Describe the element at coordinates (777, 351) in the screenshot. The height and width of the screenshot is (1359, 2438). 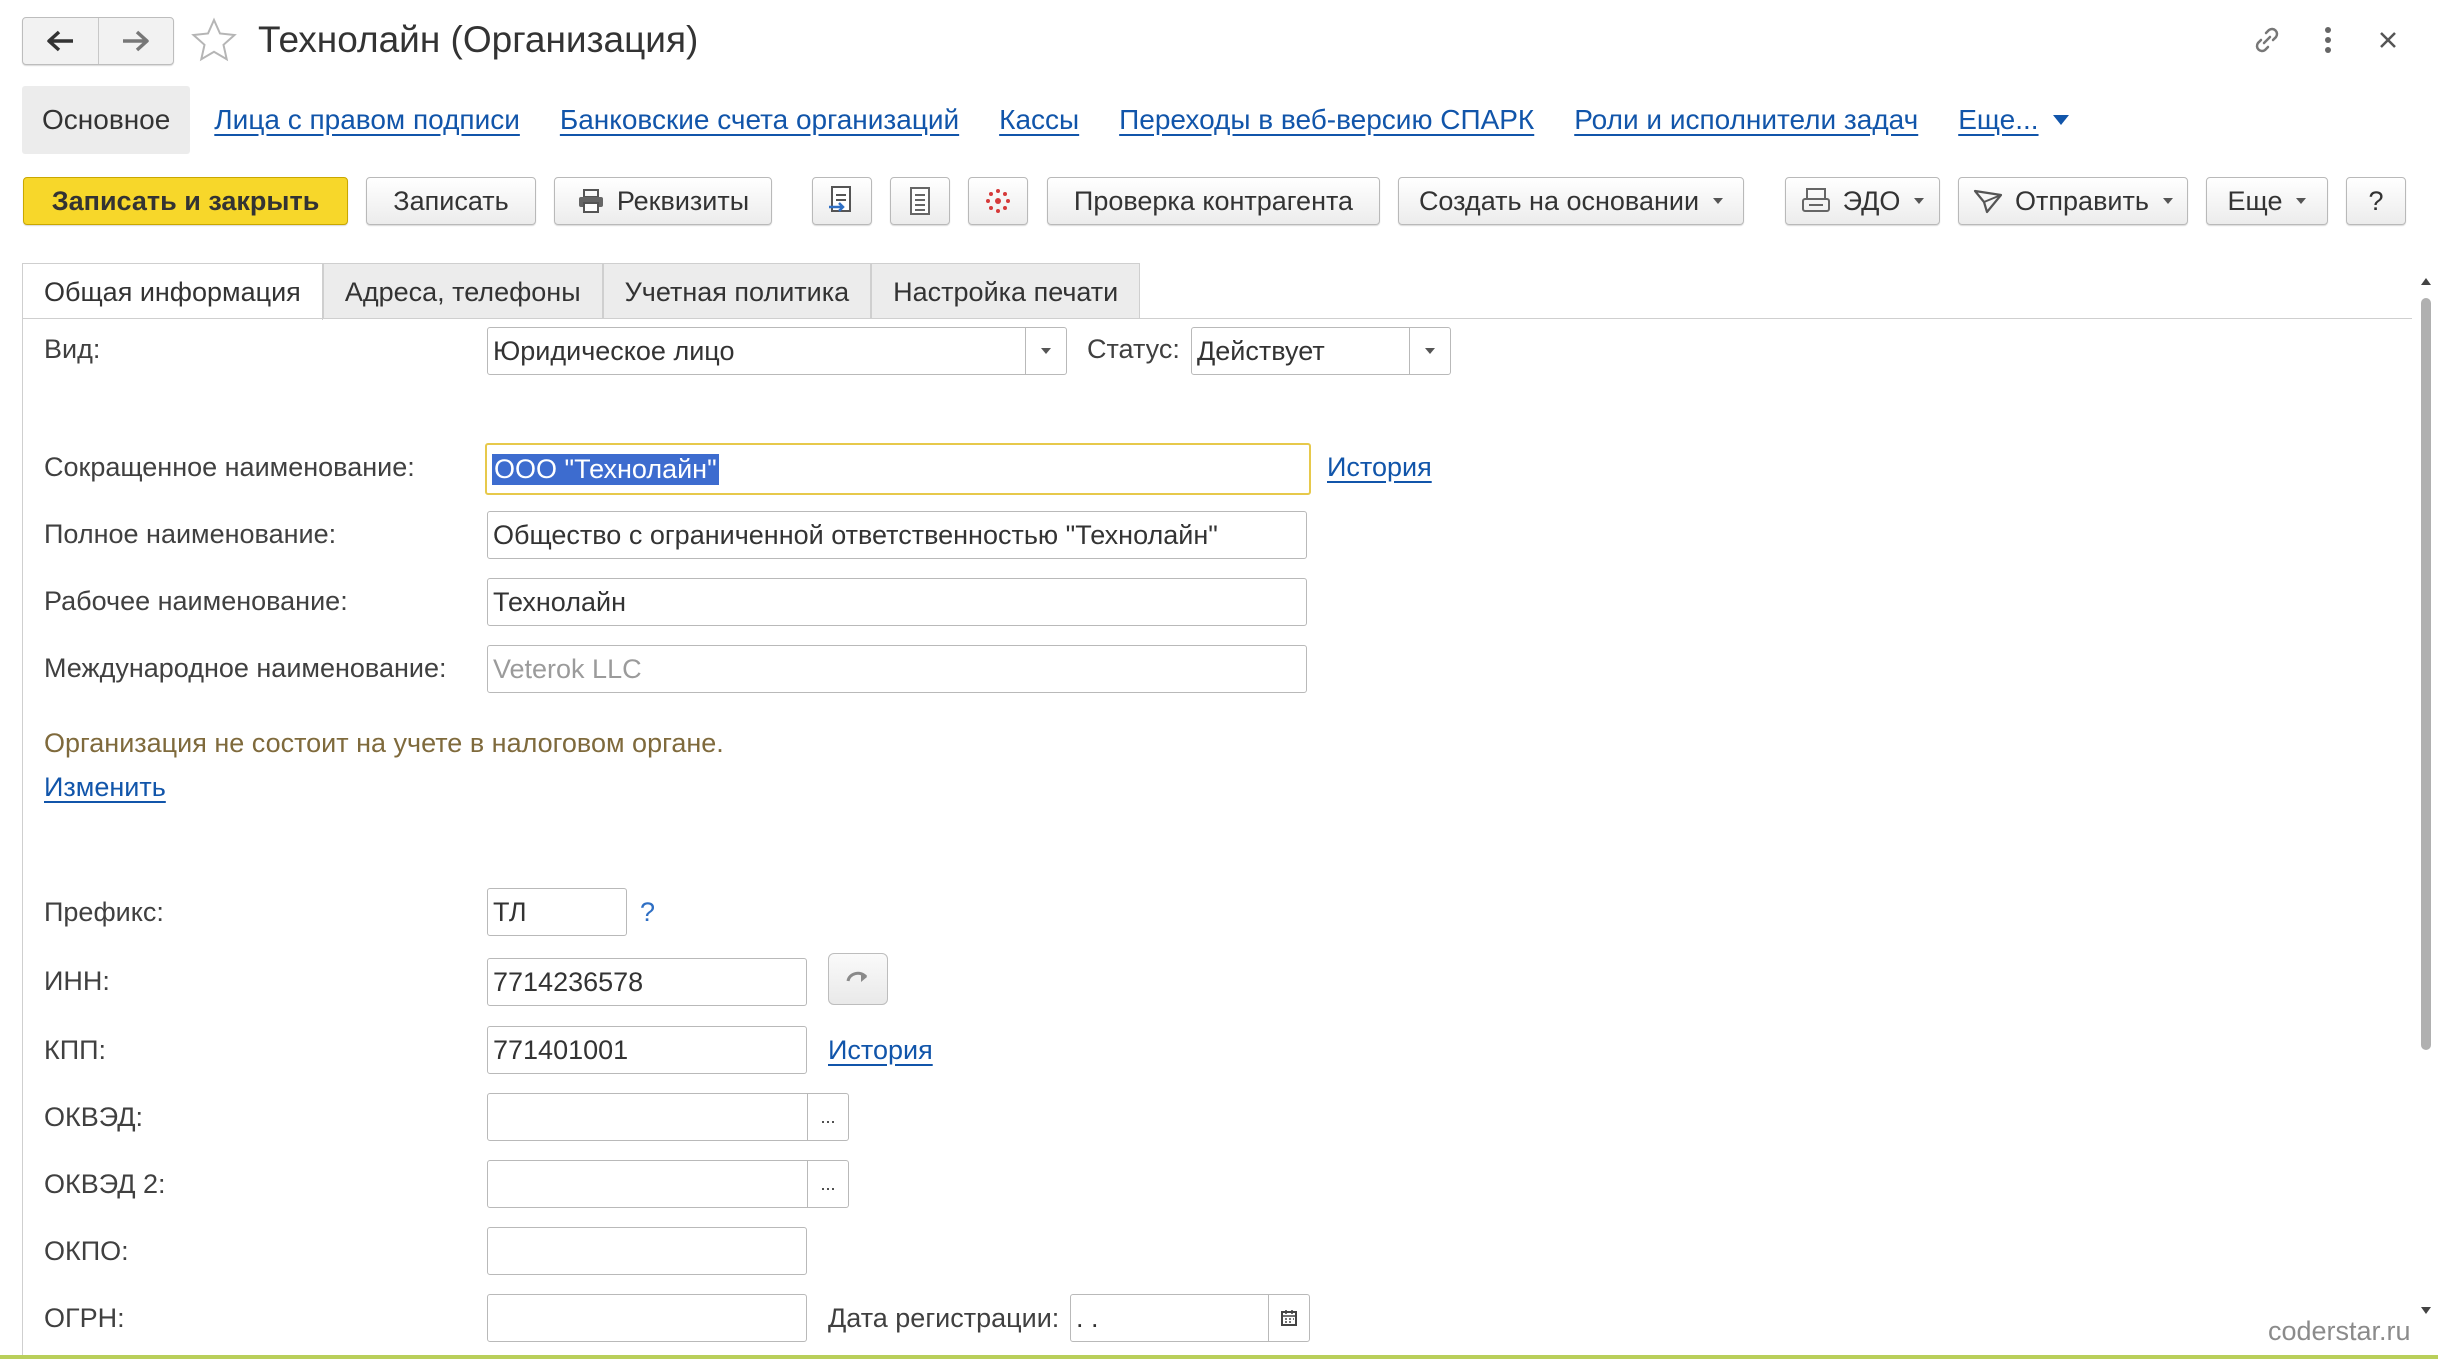
I see `vid-select: Юридическое лицо` at that location.